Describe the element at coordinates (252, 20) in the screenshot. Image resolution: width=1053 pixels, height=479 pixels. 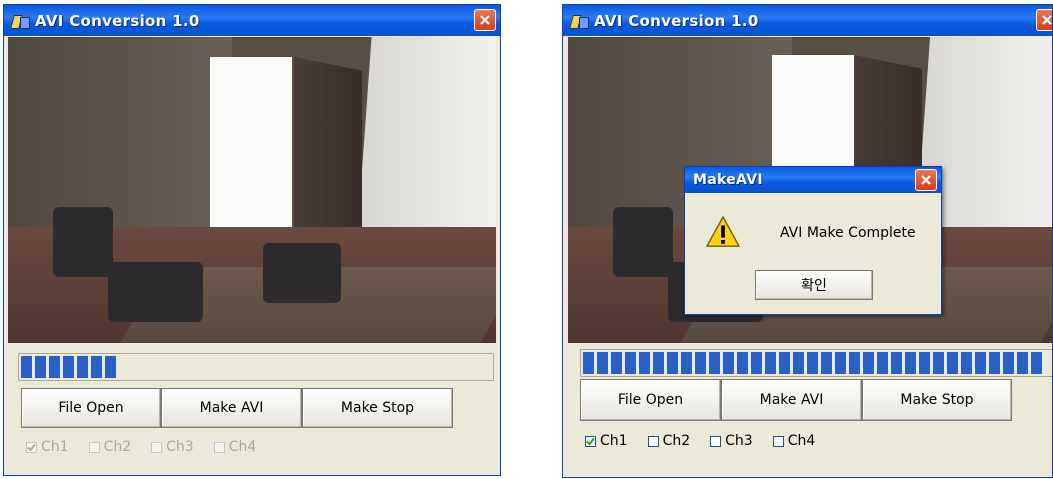
I see `left-title-bar: AVI Conversion 1.0` at that location.